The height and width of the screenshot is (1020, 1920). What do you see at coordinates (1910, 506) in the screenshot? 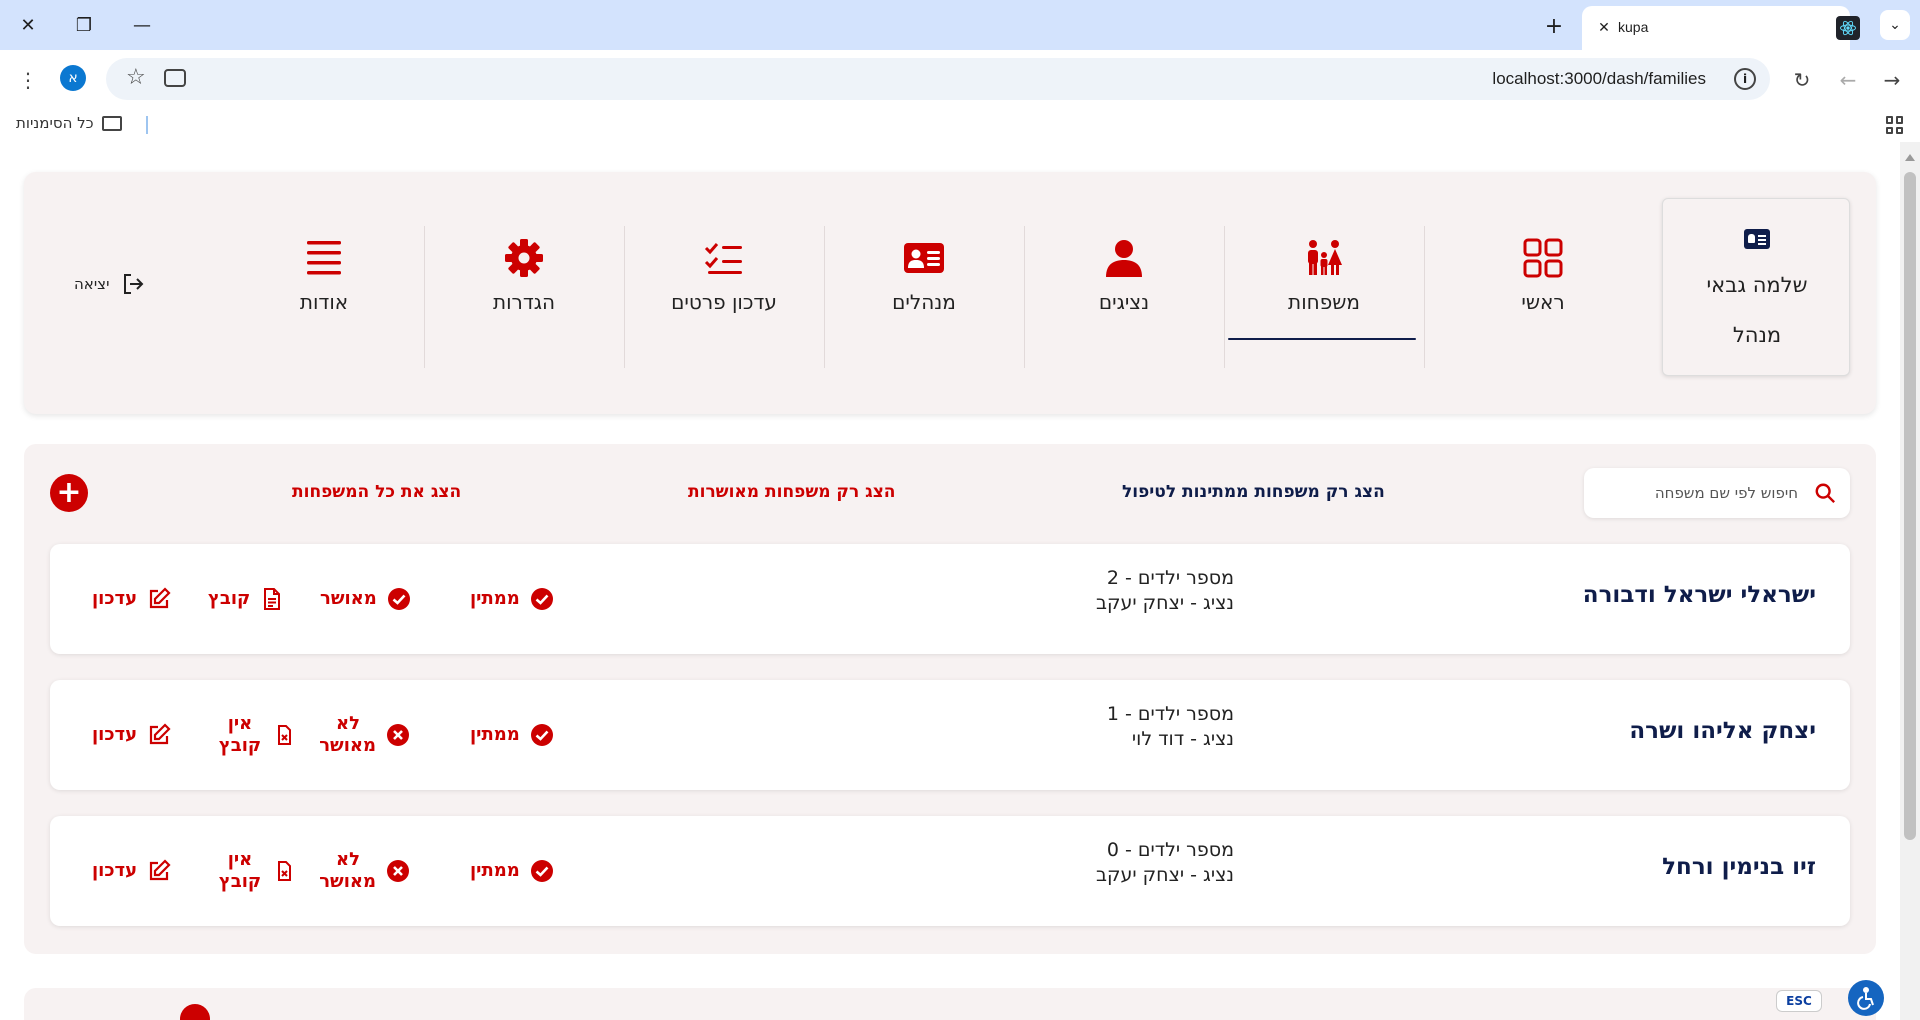
I see `scroll-thumb` at bounding box center [1910, 506].